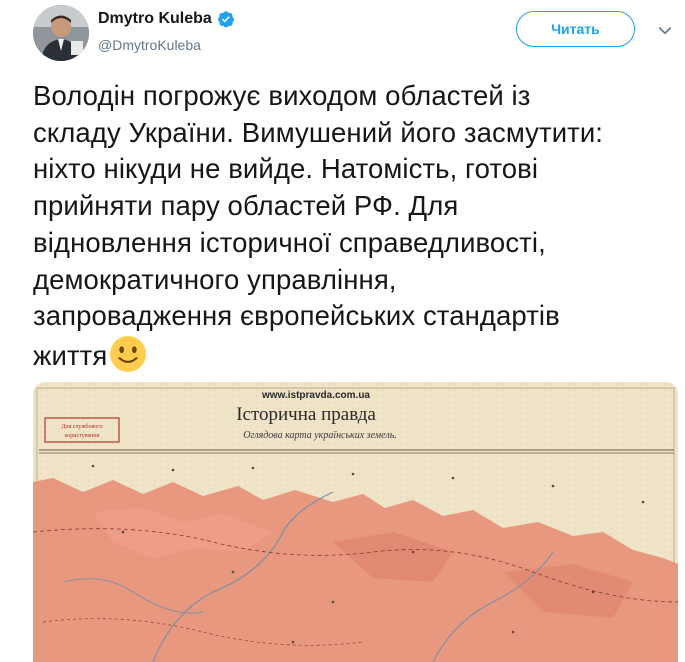 The image size is (685, 662). Describe the element at coordinates (166, 45) in the screenshot. I see `user-handle: @DmytroKuleba` at that location.